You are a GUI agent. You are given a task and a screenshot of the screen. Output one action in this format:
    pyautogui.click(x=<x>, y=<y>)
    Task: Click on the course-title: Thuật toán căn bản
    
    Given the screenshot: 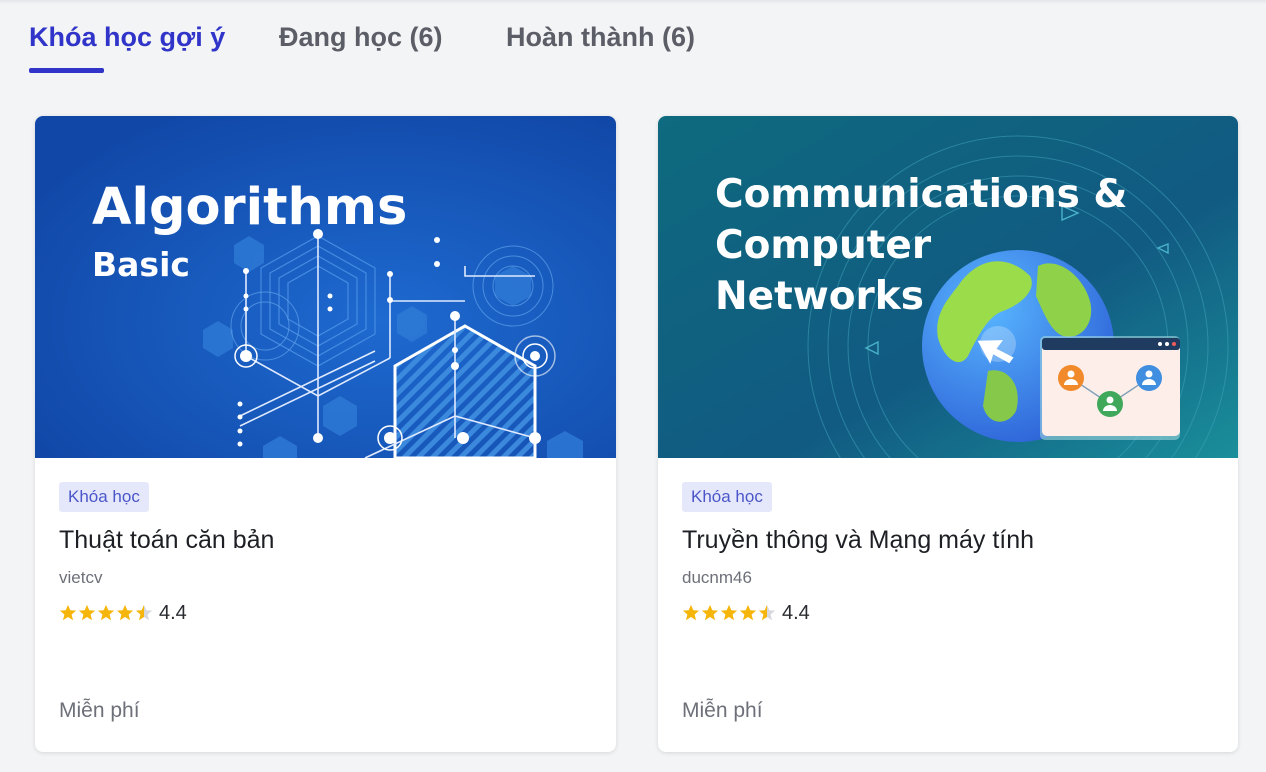 What is the action you would take?
    pyautogui.click(x=166, y=540)
    